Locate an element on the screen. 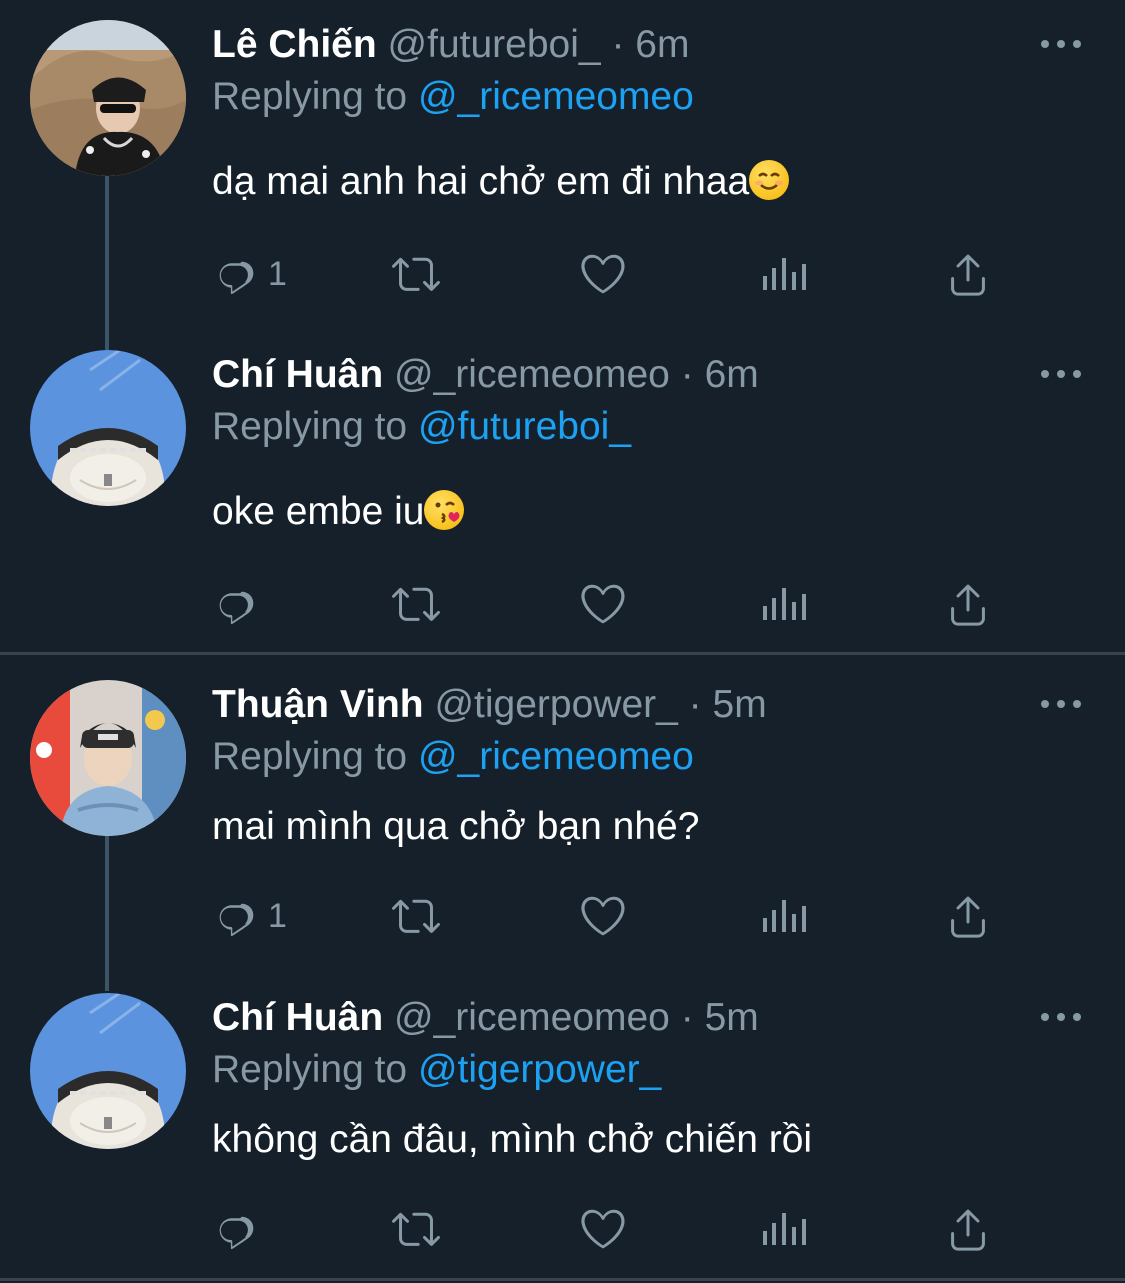 The image size is (1125, 1283). tweet-text: oke embe iu is located at coordinates (338, 512).